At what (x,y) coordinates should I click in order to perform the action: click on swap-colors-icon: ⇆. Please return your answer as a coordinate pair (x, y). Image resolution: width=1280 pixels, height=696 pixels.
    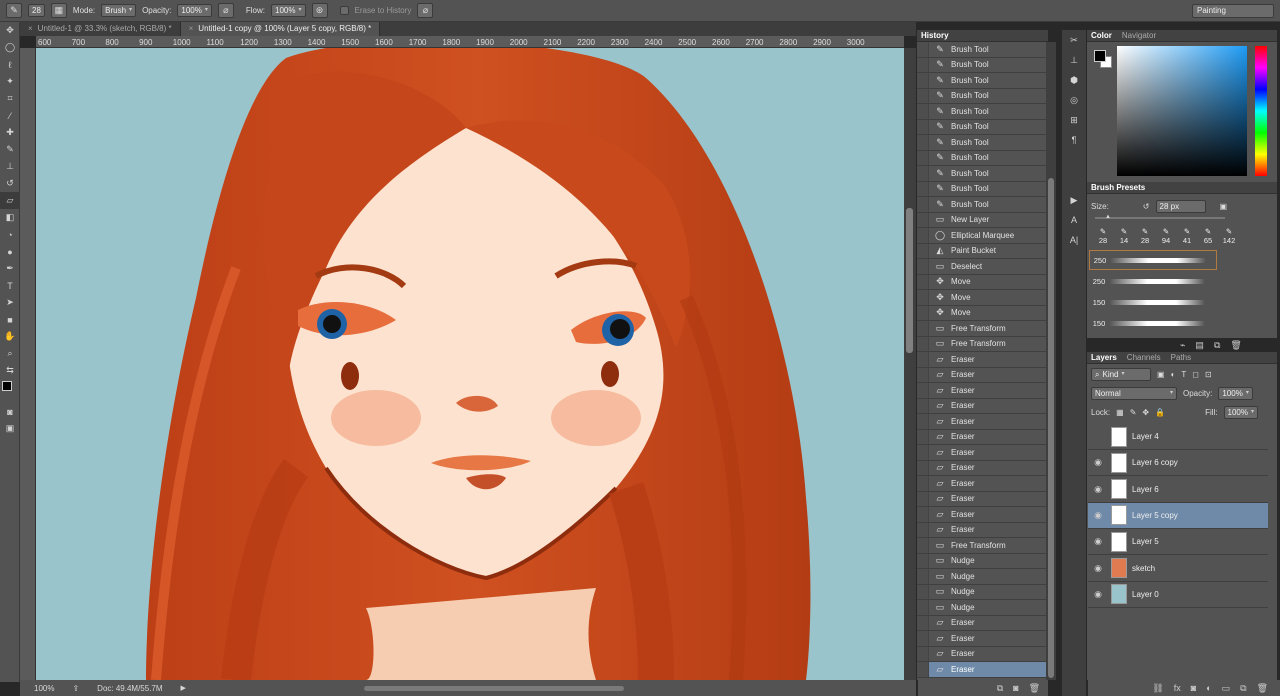
    Looking at the image, I should click on (10, 370).